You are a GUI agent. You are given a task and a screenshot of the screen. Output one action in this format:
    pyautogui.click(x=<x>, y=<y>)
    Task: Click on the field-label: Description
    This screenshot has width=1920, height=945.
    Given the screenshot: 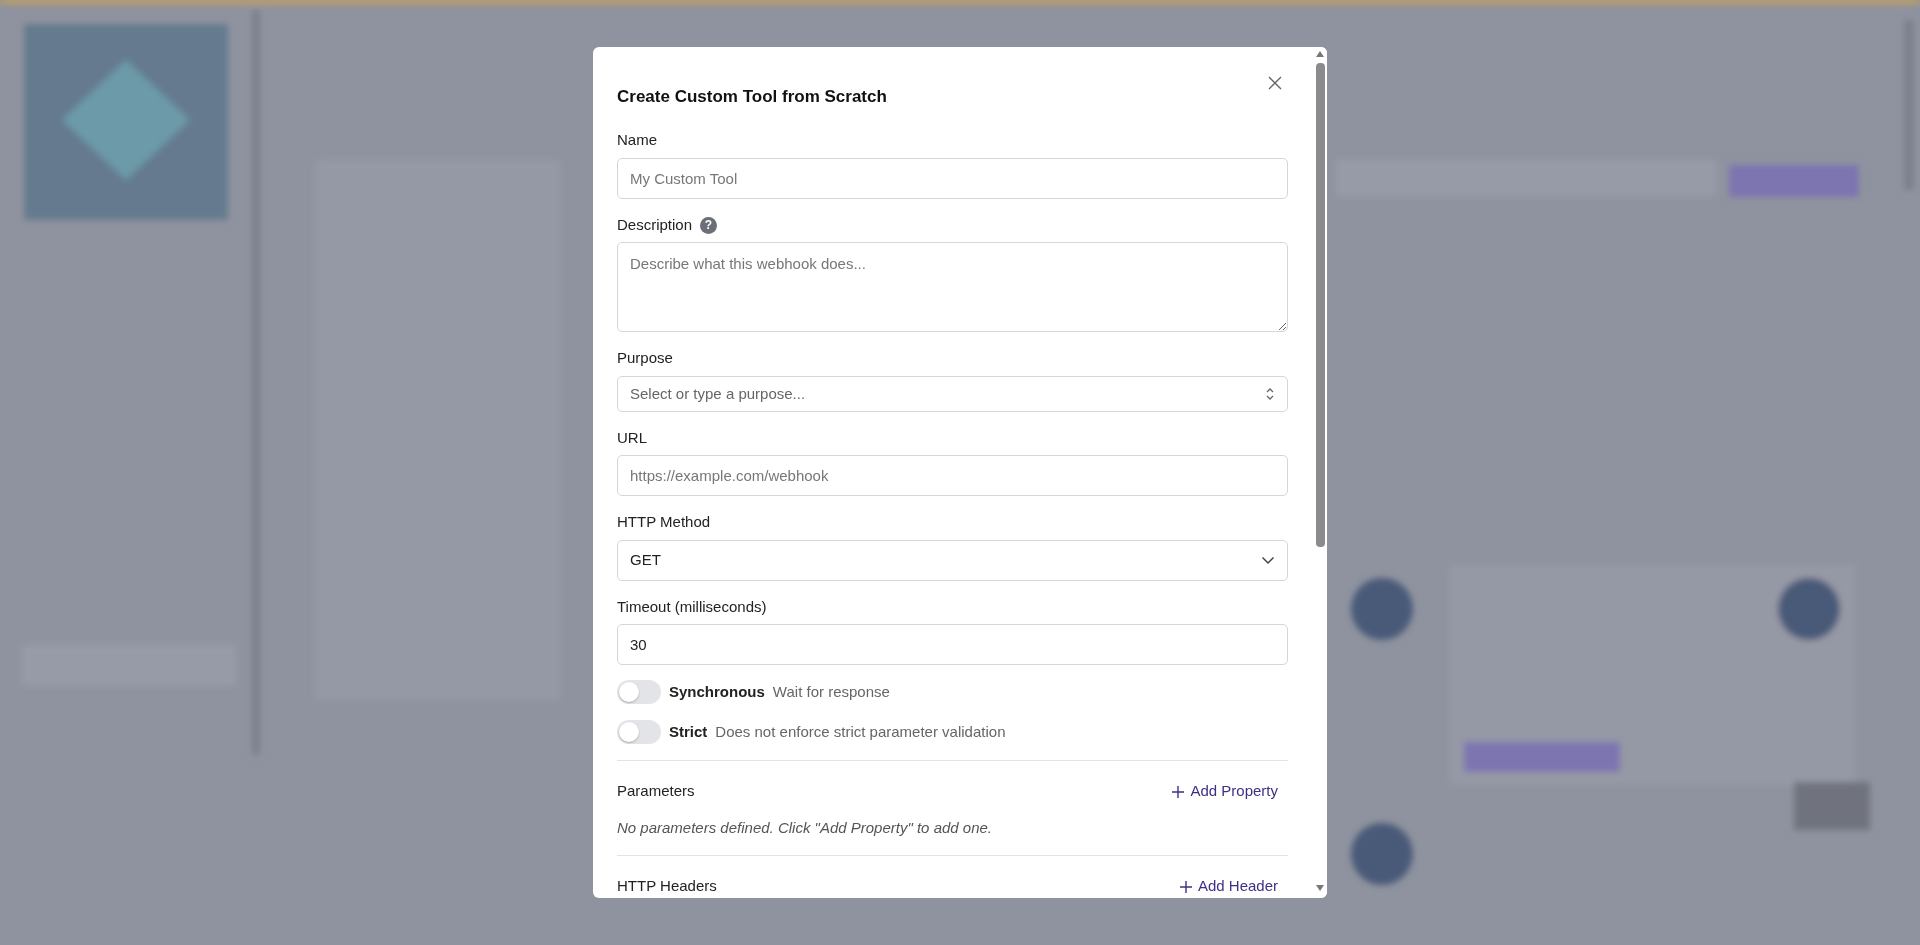 What is the action you would take?
    pyautogui.click(x=655, y=224)
    